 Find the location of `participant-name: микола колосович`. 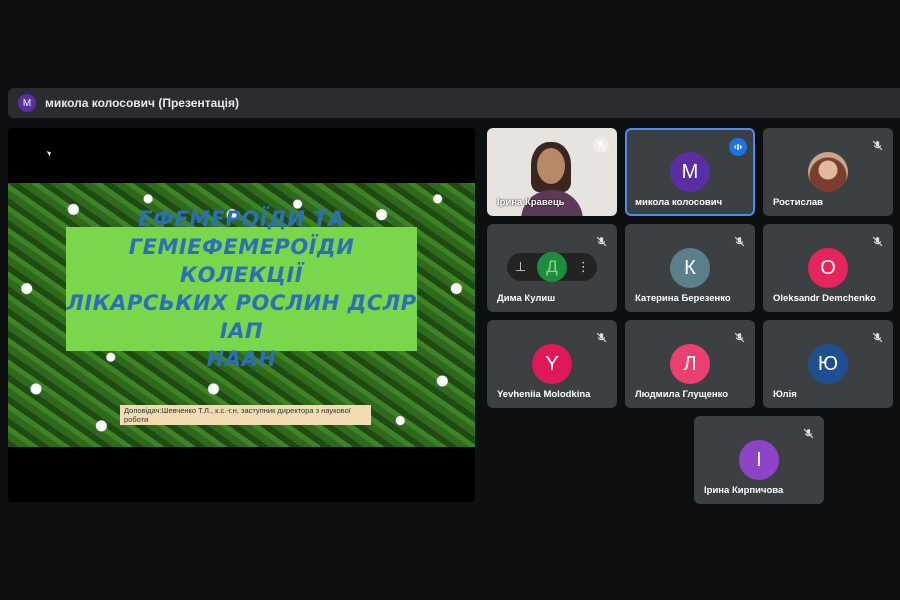

participant-name: микола колосович is located at coordinates (679, 202).